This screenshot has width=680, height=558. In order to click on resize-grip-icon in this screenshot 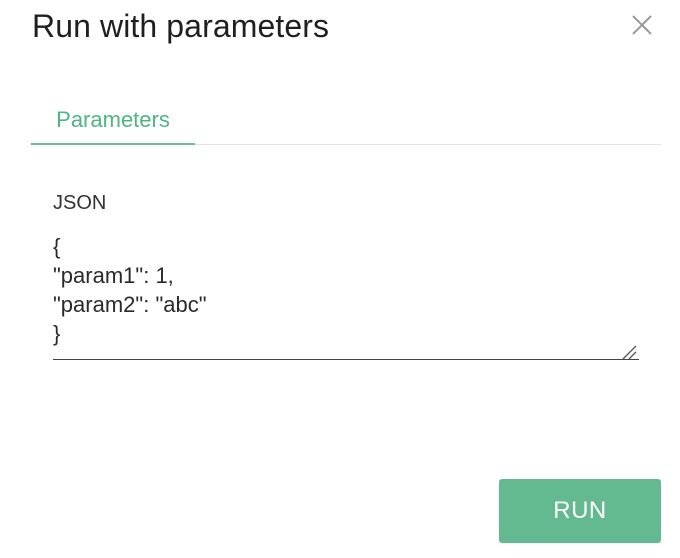, I will do `click(629, 352)`.